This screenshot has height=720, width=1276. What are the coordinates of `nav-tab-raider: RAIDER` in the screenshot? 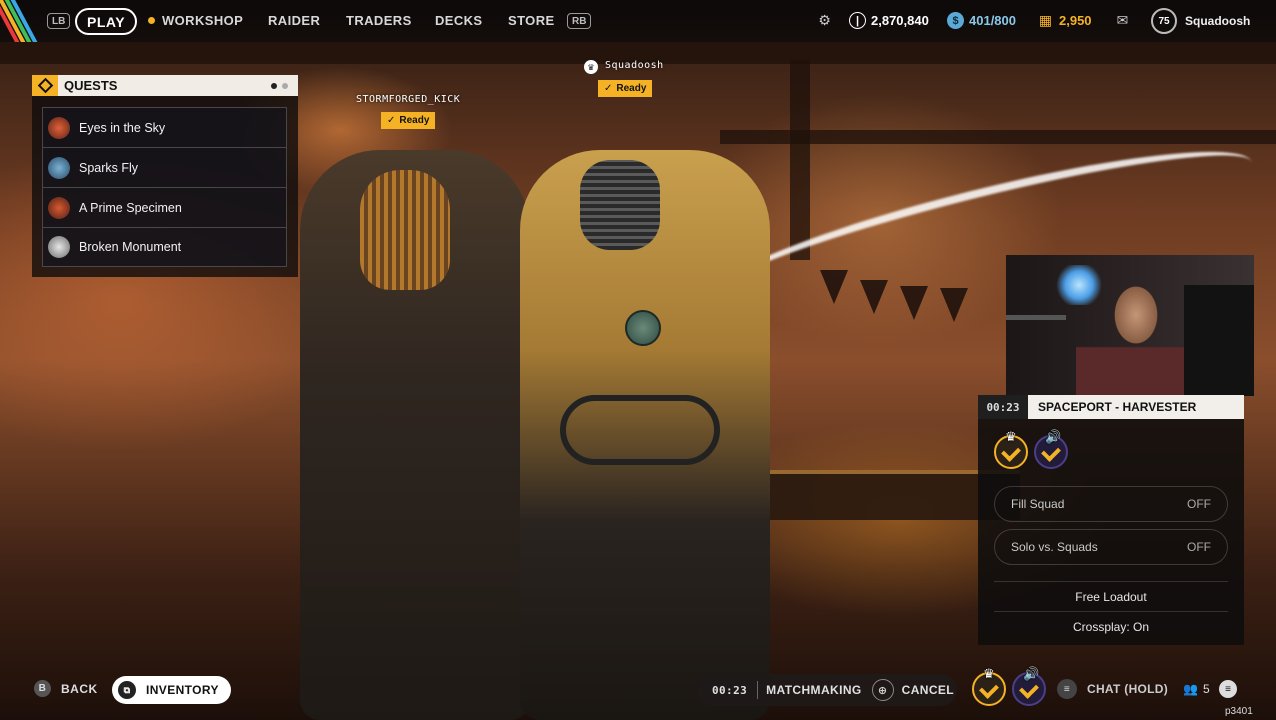 It's located at (294, 20).